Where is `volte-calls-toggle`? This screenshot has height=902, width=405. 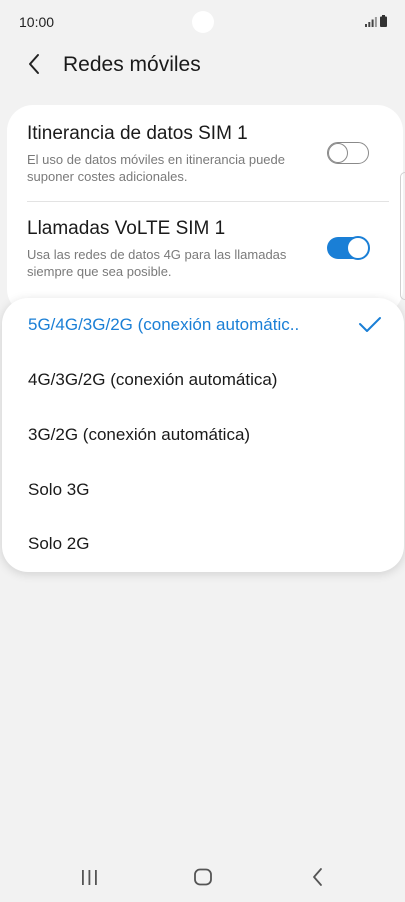
volte-calls-toggle is located at coordinates (348, 248).